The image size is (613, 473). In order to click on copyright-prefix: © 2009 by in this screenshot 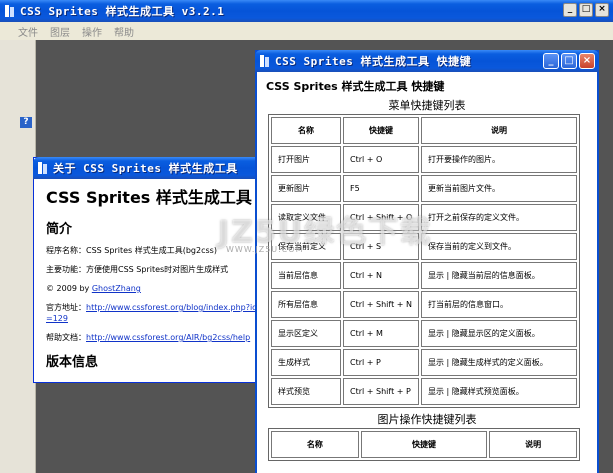, I will do `click(69, 288)`.